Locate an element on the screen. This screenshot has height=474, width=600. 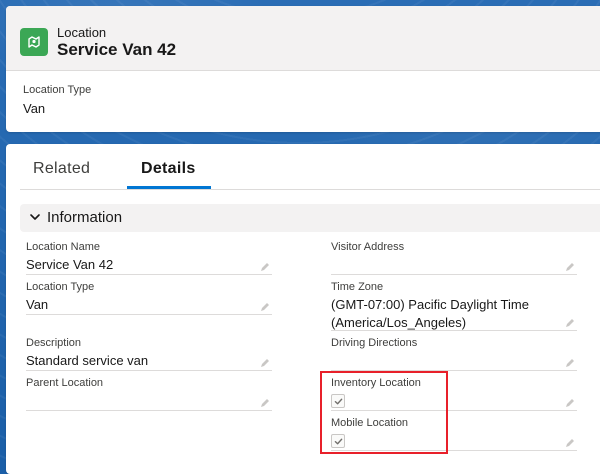
field-visitor-address: Visitor Address is located at coordinates (454, 257).